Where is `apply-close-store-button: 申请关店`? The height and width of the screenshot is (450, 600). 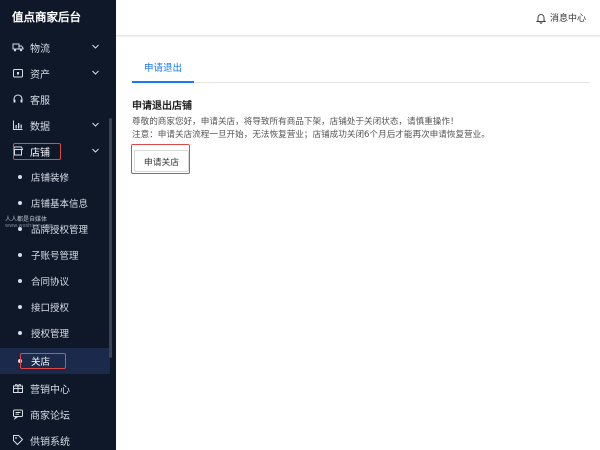 apply-close-store-button: 申请关店 is located at coordinates (161, 161).